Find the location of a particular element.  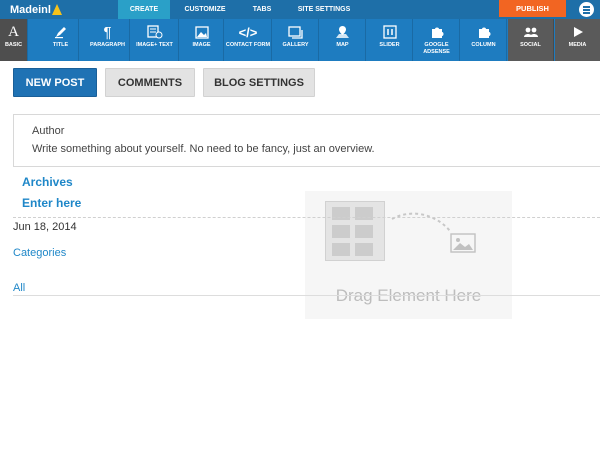

all-link: All is located at coordinates (19, 288).